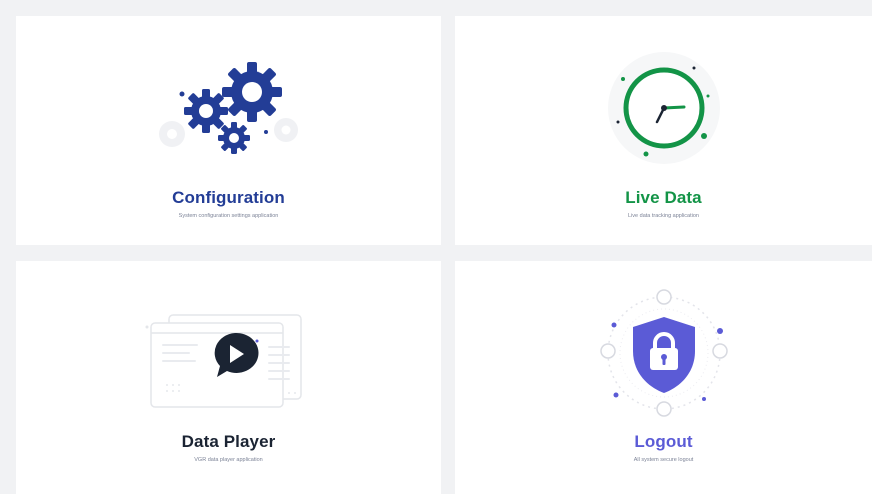 This screenshot has height=494, width=872. Describe the element at coordinates (663, 441) in the screenshot. I see `logout-title: Logout` at that location.